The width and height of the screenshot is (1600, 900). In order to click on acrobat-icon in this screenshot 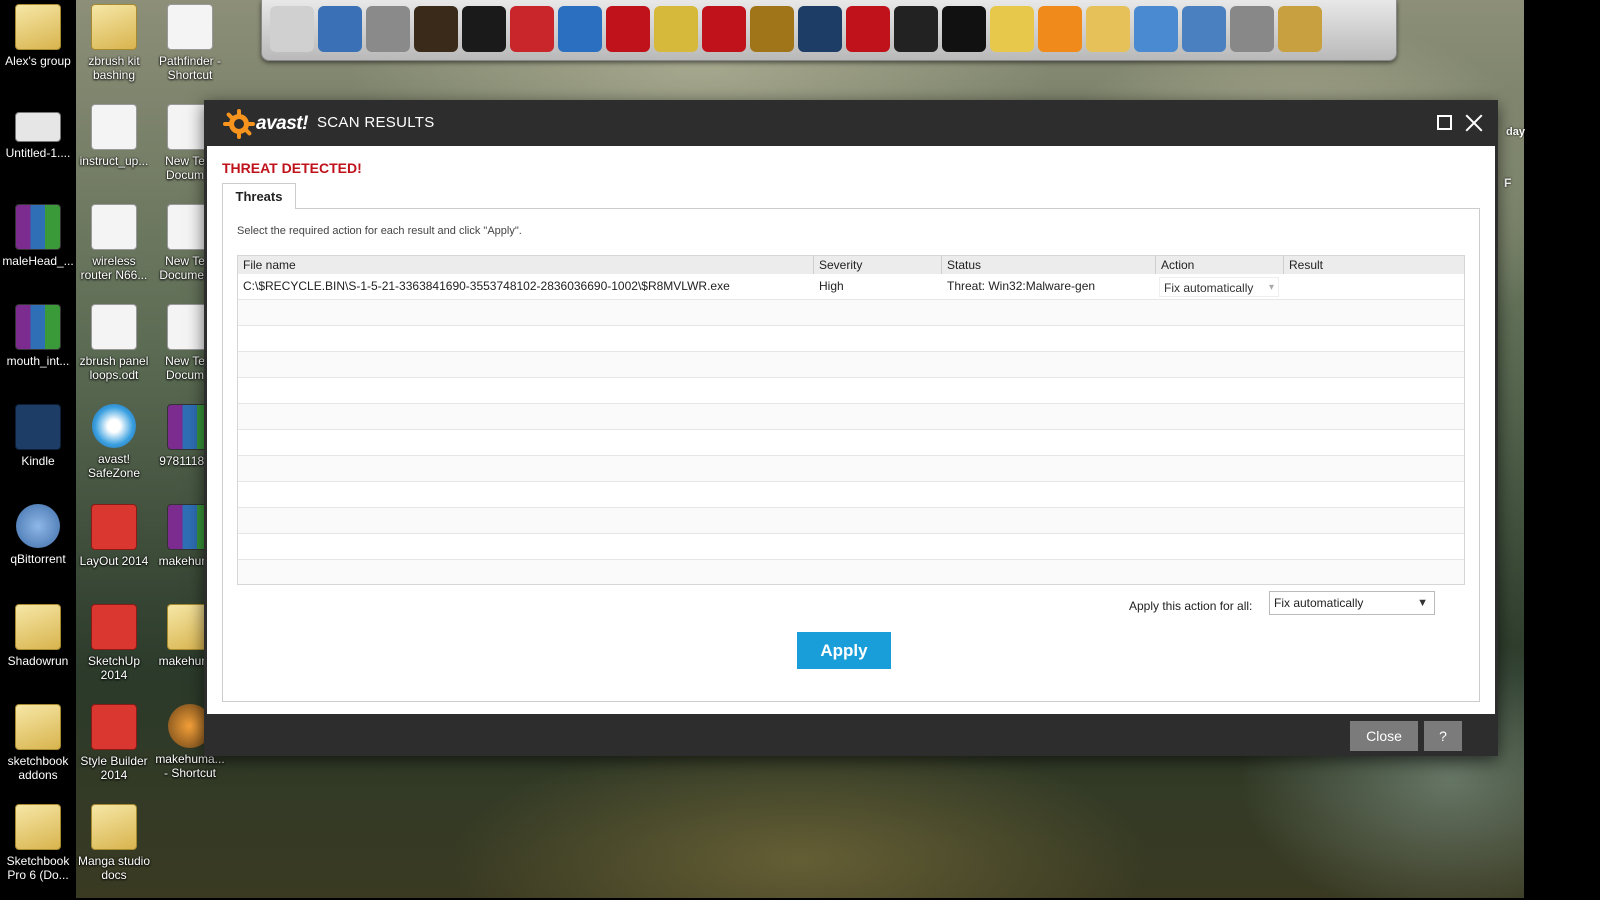, I will do `click(868, 29)`.